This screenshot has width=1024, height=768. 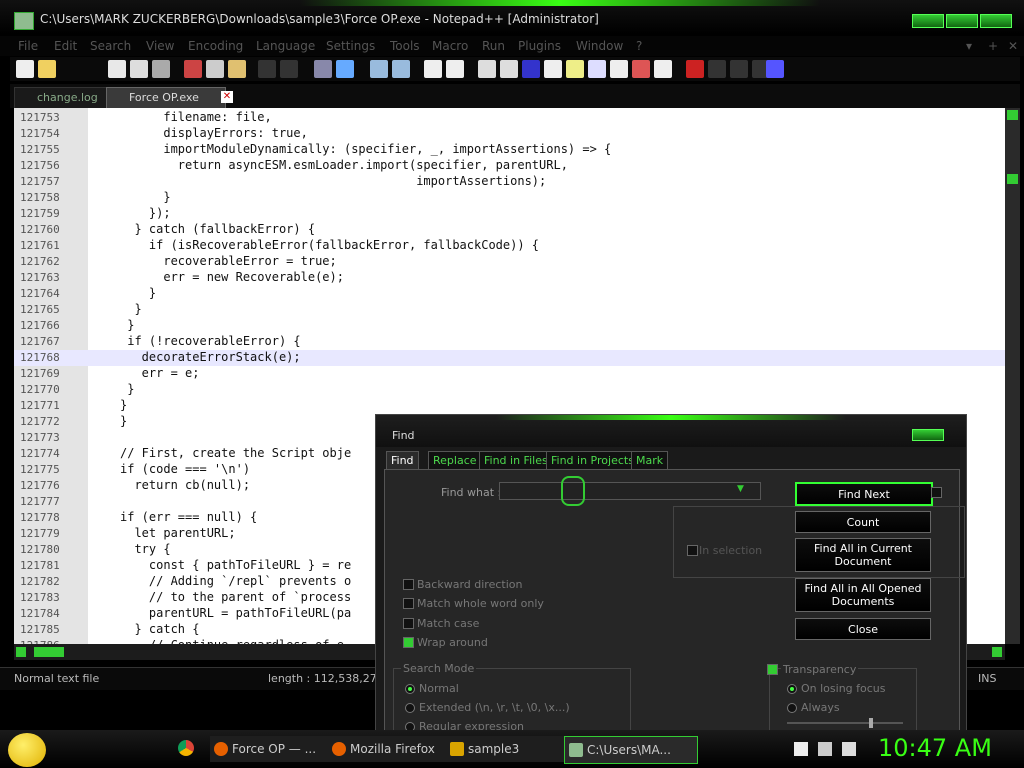 I want to click on menu-plugins: Plugins, so click(x=539, y=46).